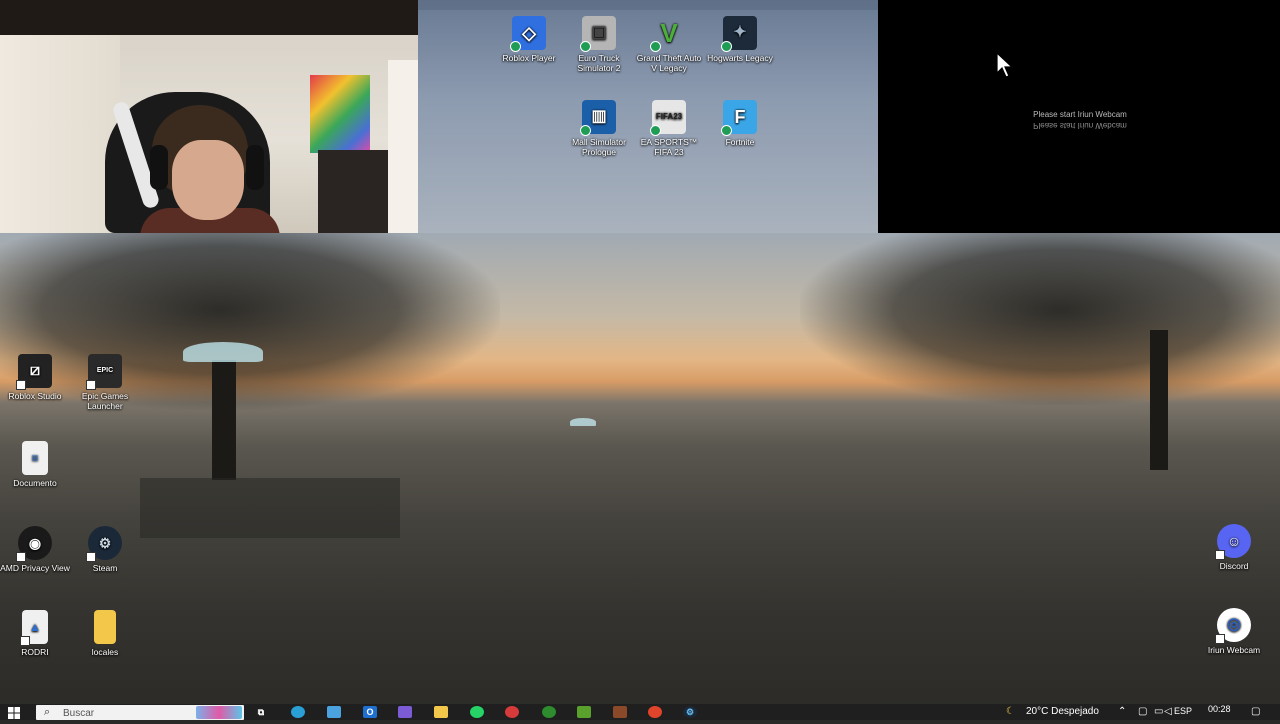 Image resolution: width=1280 pixels, height=724 pixels. I want to click on desktop-icon-amd-privacy: ◉ AMD Privacy View, so click(35, 549).